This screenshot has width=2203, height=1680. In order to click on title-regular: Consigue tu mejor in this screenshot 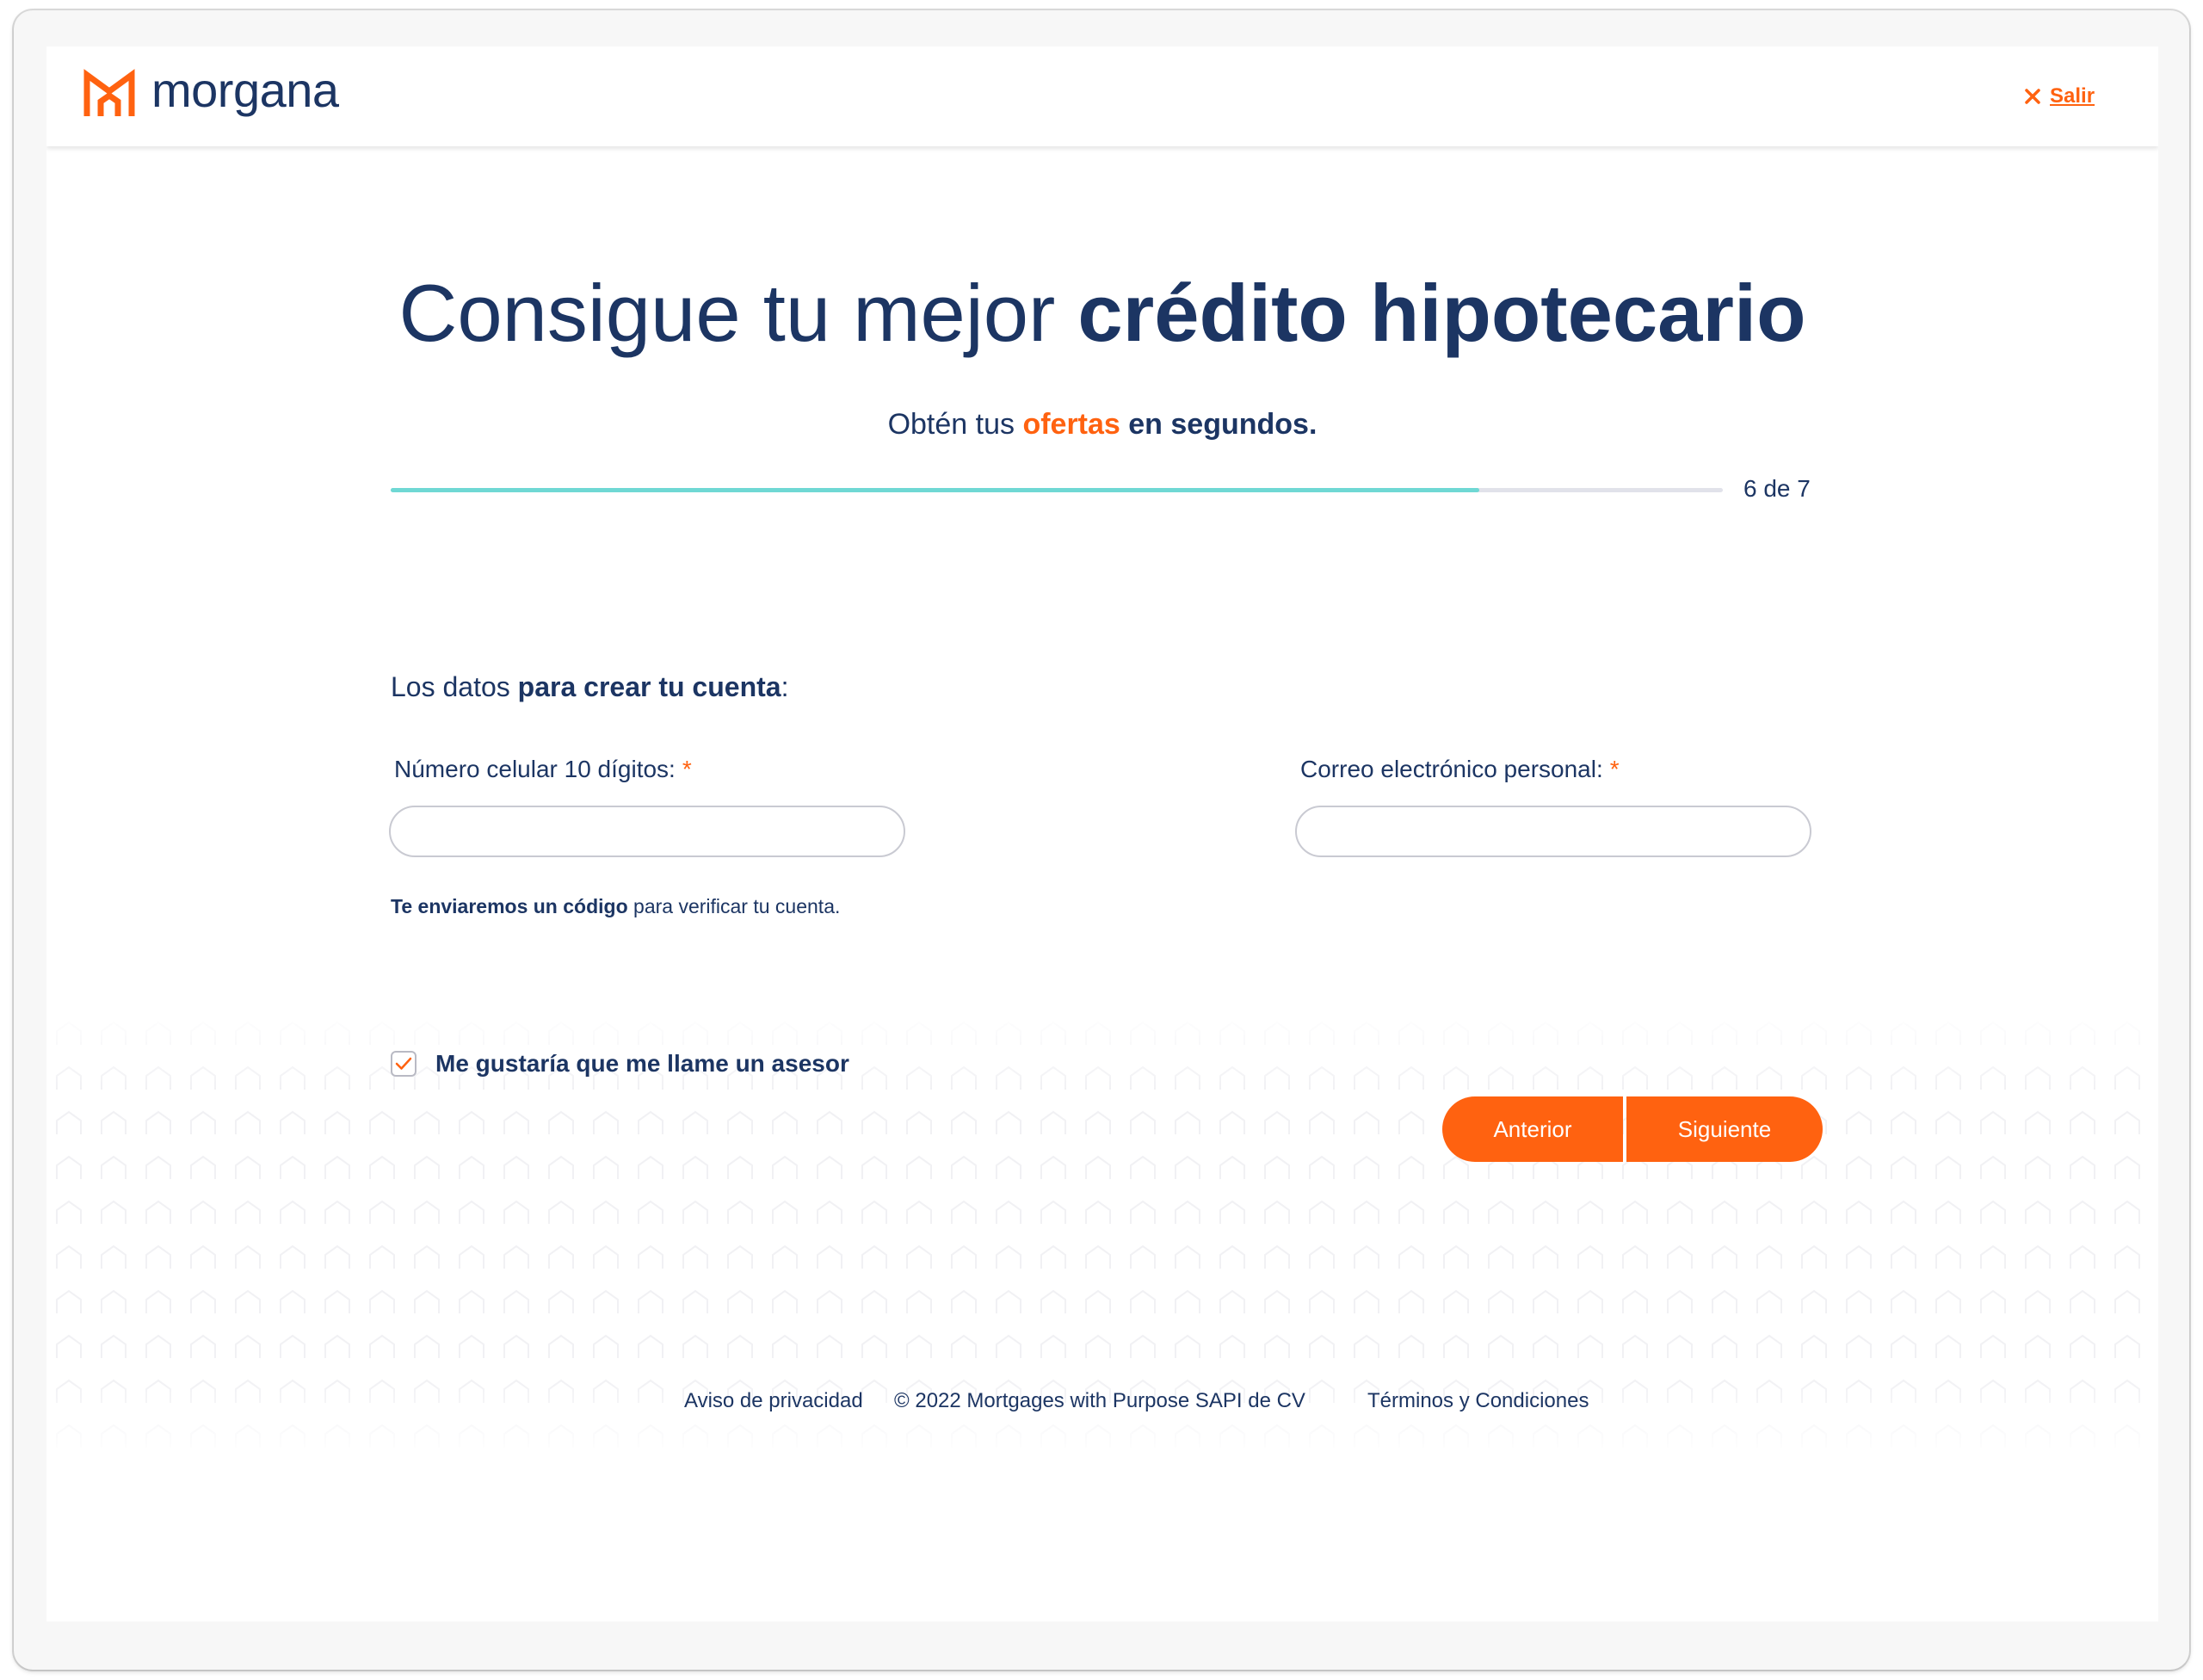, I will do `click(738, 313)`.